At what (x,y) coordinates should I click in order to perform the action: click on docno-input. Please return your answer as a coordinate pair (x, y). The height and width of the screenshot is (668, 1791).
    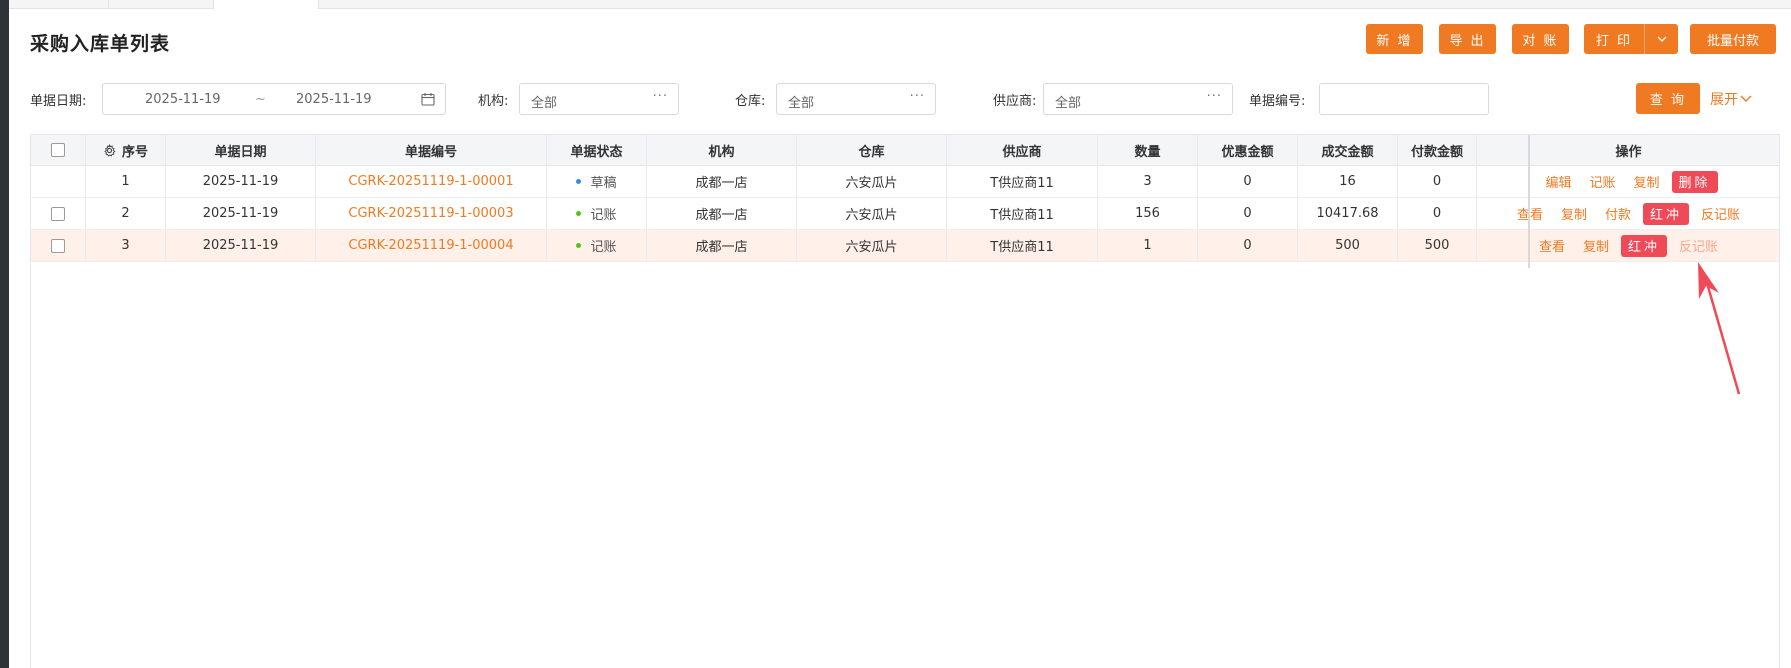
    Looking at the image, I should click on (1404, 99).